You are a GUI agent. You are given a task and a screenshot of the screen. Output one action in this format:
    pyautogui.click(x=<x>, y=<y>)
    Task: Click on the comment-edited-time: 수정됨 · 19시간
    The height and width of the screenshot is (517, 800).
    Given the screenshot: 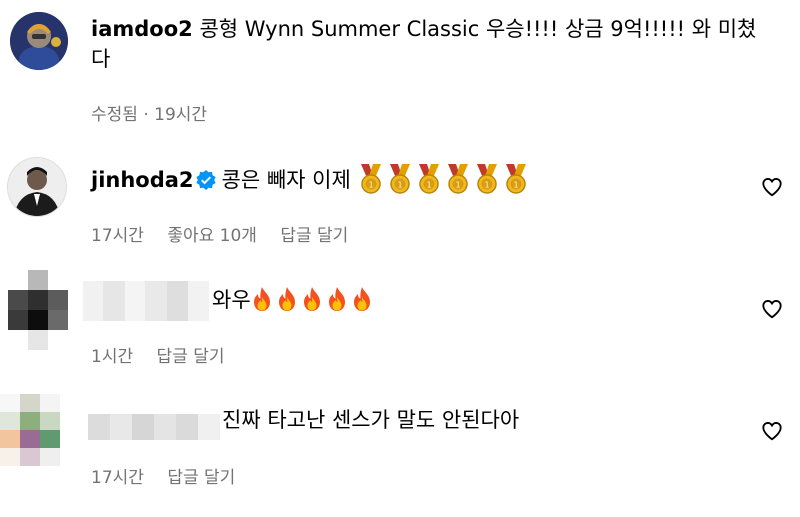 What is the action you would take?
    pyautogui.click(x=149, y=115)
    